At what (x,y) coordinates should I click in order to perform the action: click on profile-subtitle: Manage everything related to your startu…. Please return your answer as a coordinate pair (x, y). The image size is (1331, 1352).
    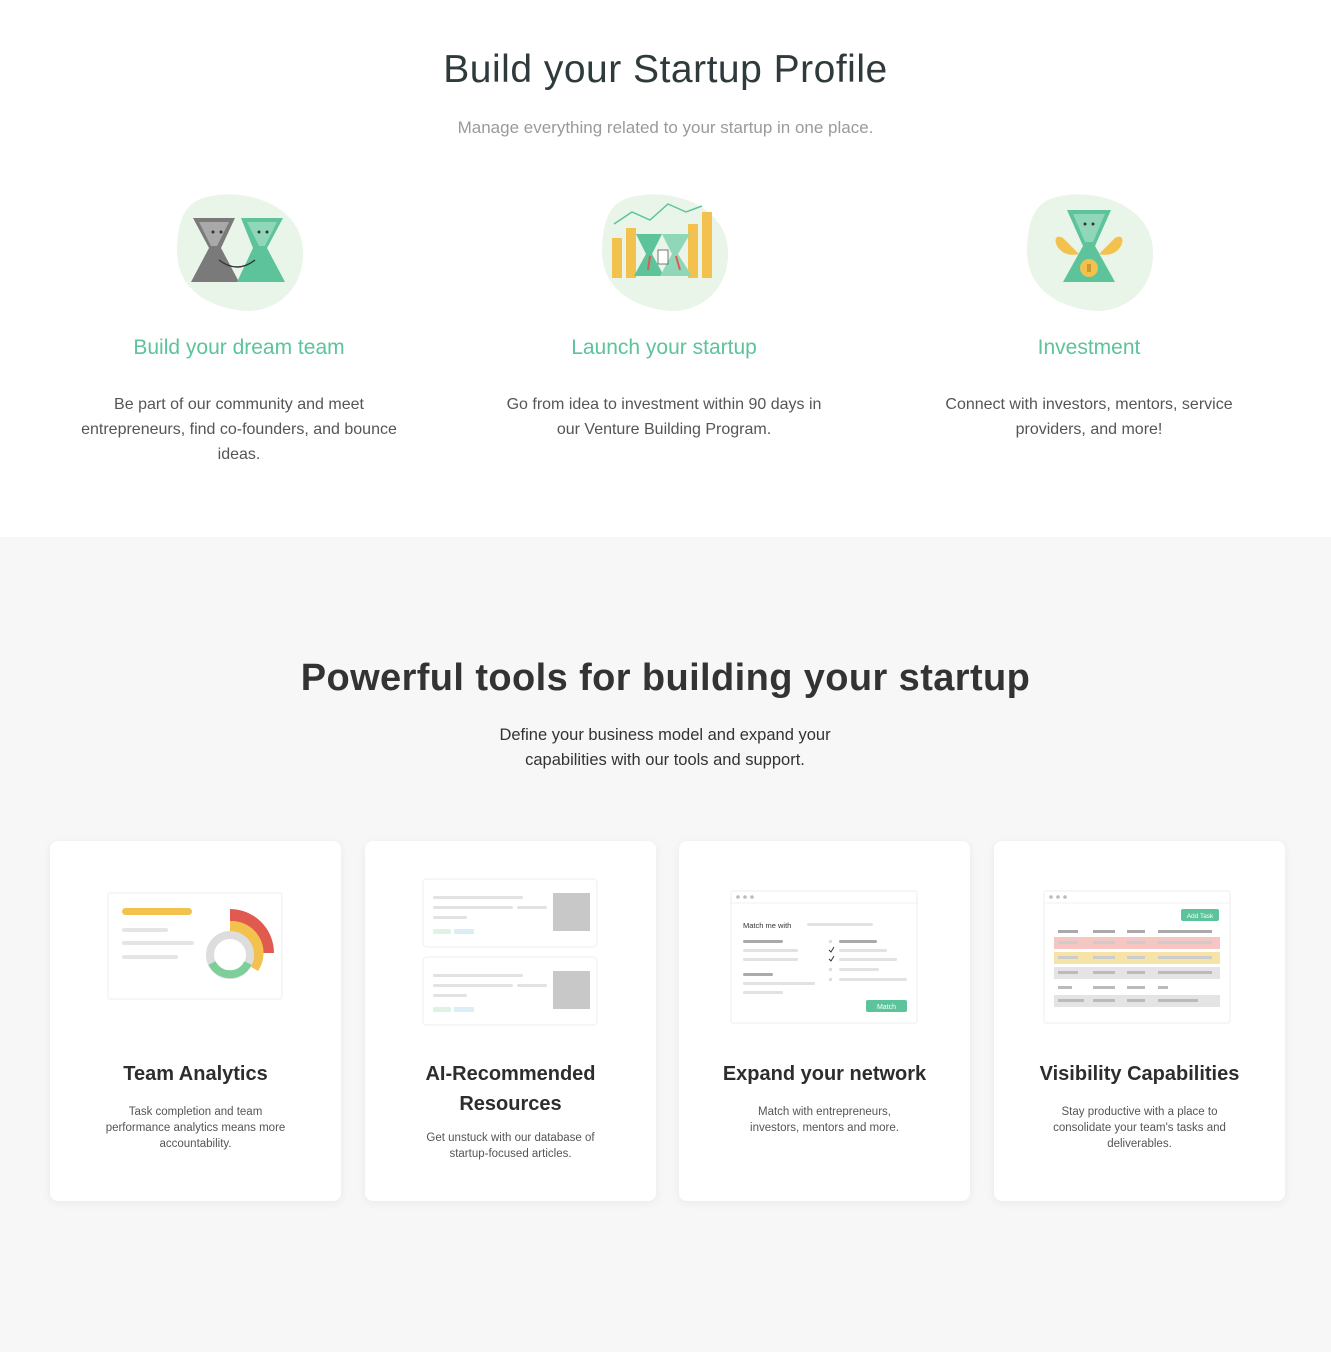
    Looking at the image, I should click on (665, 127).